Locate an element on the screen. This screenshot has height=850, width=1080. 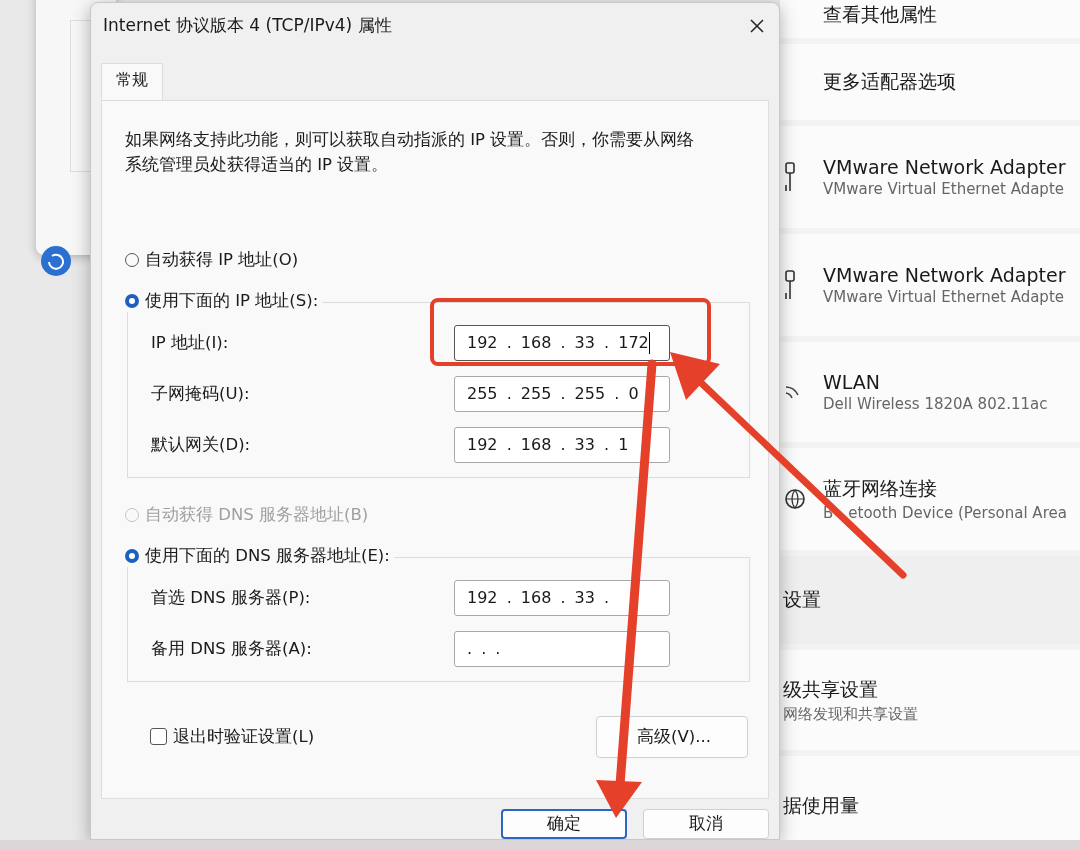
settings-row: WLAN Dell Wireless 1820A 802.11ac is located at coordinates (930, 392).